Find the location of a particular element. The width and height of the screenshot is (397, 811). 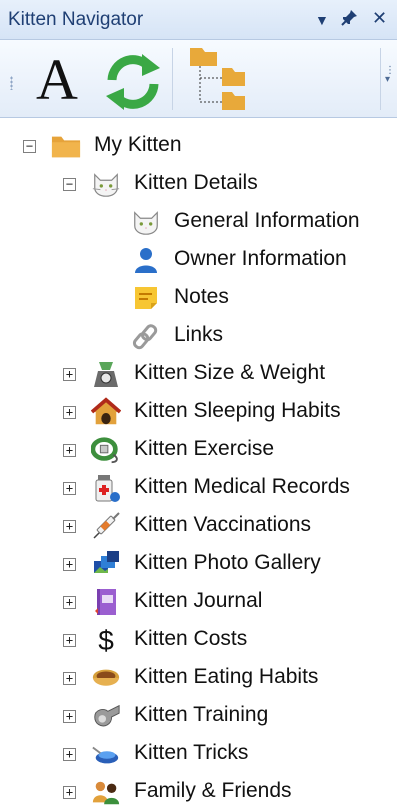

tree-item-notes: Notes is located at coordinates (198, 298).